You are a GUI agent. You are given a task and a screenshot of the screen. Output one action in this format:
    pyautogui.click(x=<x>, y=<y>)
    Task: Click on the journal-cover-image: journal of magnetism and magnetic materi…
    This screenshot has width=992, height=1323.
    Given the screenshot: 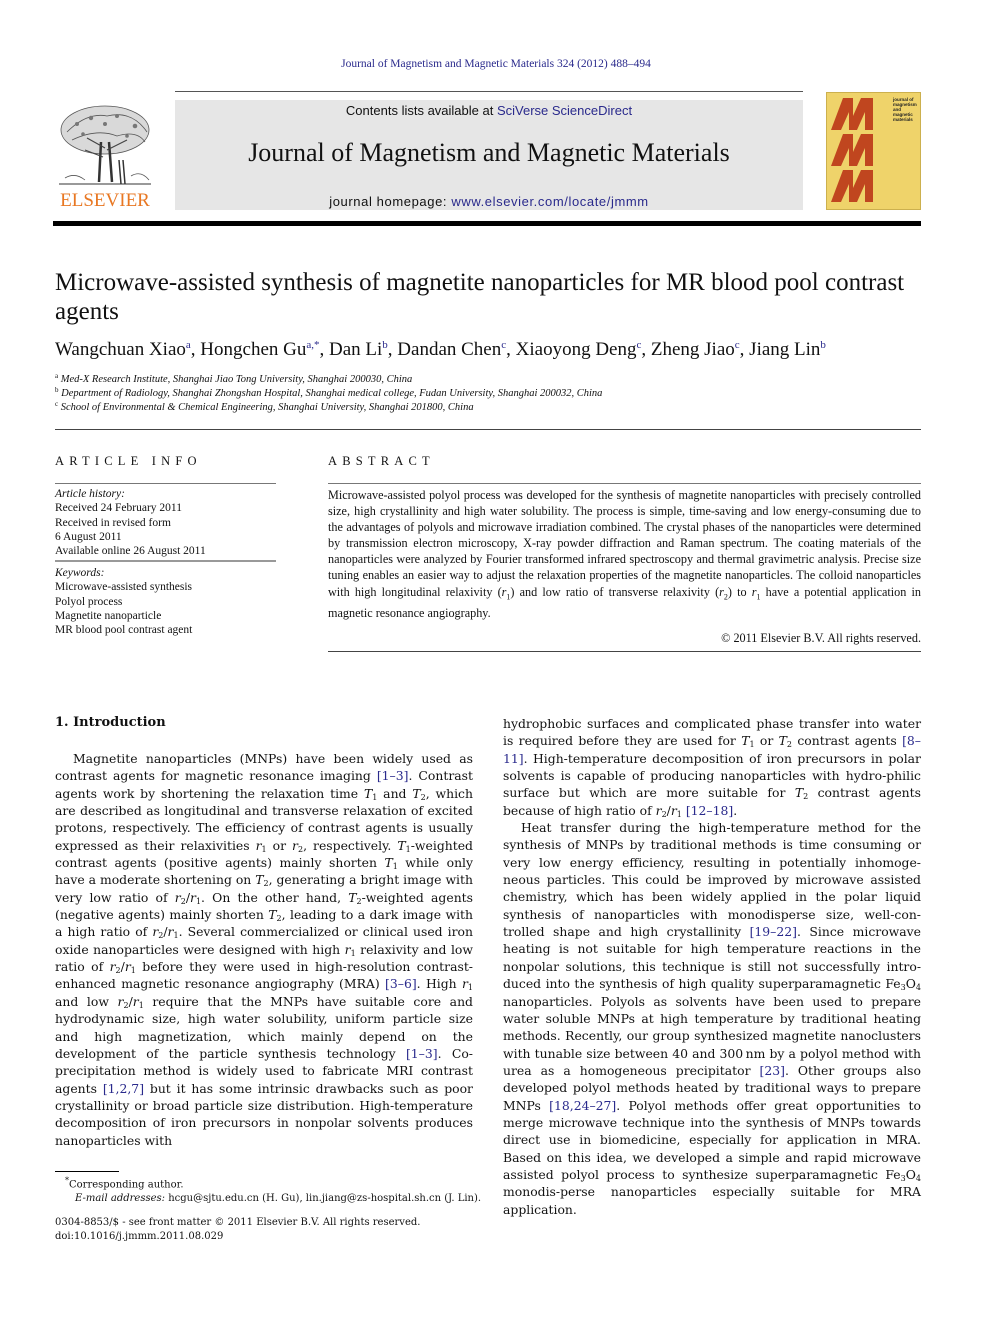 What is the action you would take?
    pyautogui.click(x=873, y=151)
    